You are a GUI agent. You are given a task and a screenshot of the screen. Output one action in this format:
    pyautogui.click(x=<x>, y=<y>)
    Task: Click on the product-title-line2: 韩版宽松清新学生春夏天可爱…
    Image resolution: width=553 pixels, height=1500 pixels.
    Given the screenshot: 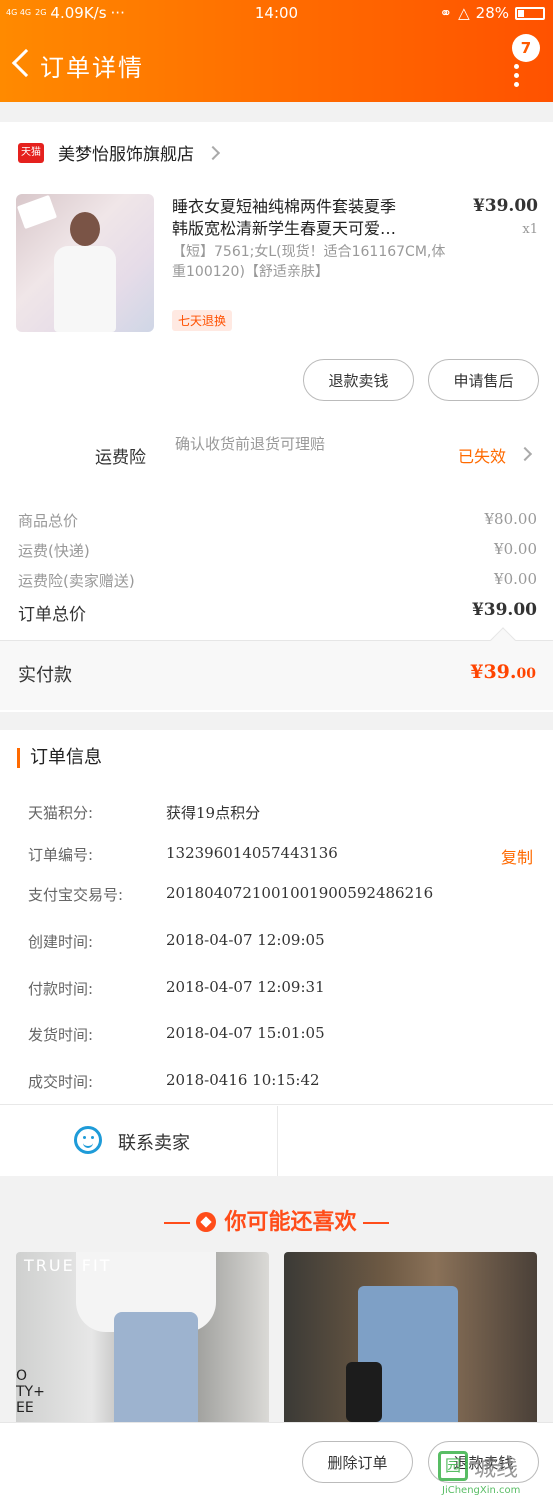 What is the action you would take?
    pyautogui.click(x=284, y=228)
    